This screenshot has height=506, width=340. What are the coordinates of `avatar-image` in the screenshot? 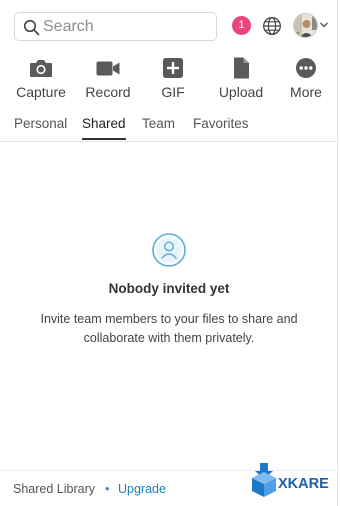 It's located at (305, 25).